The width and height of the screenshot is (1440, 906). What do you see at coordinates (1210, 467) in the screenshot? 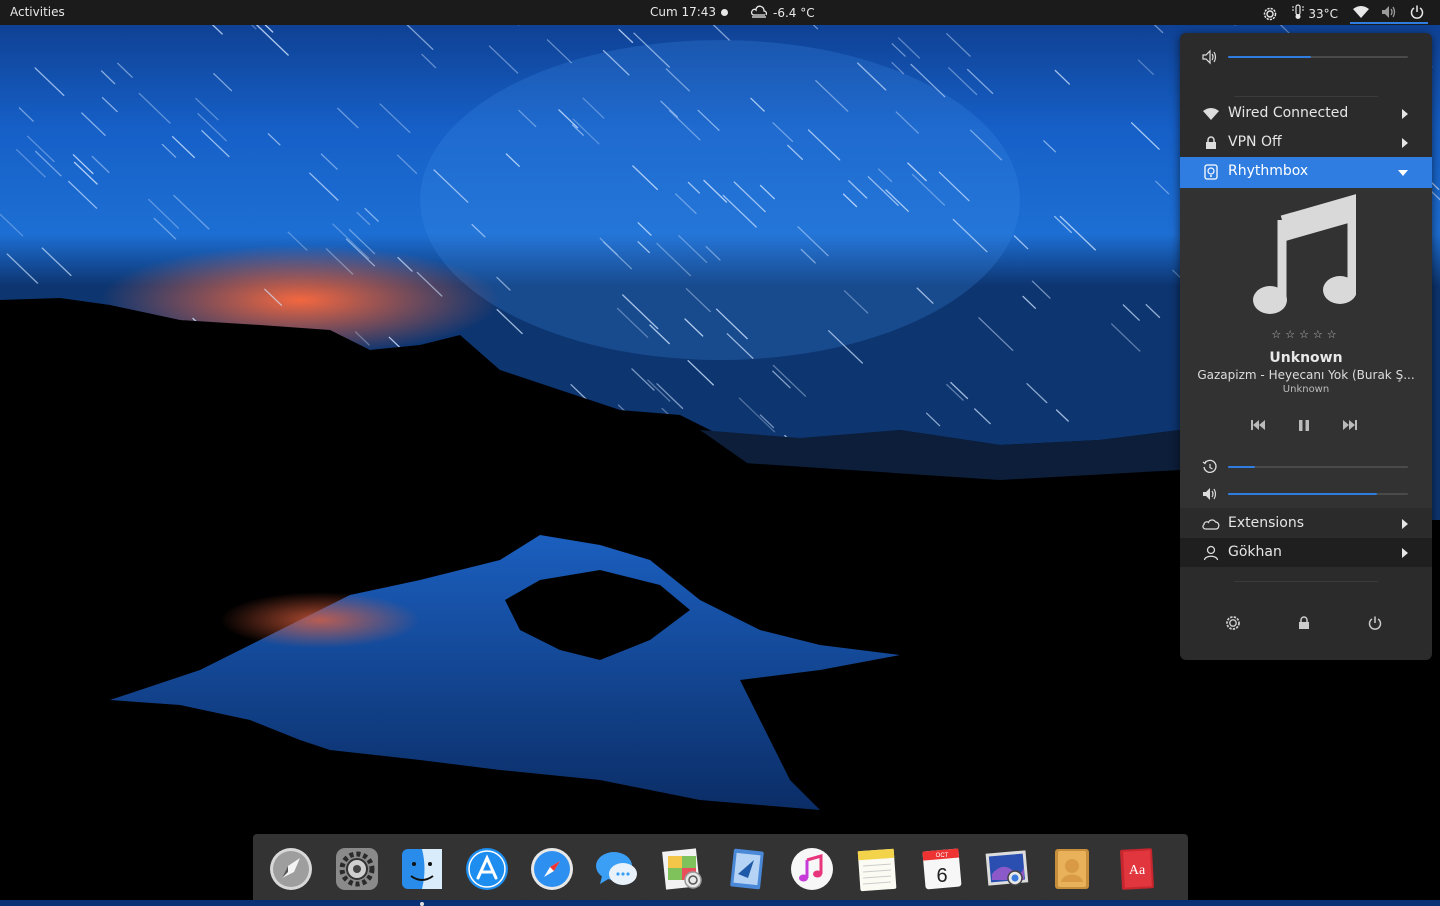
I see `history-clock-icon` at bounding box center [1210, 467].